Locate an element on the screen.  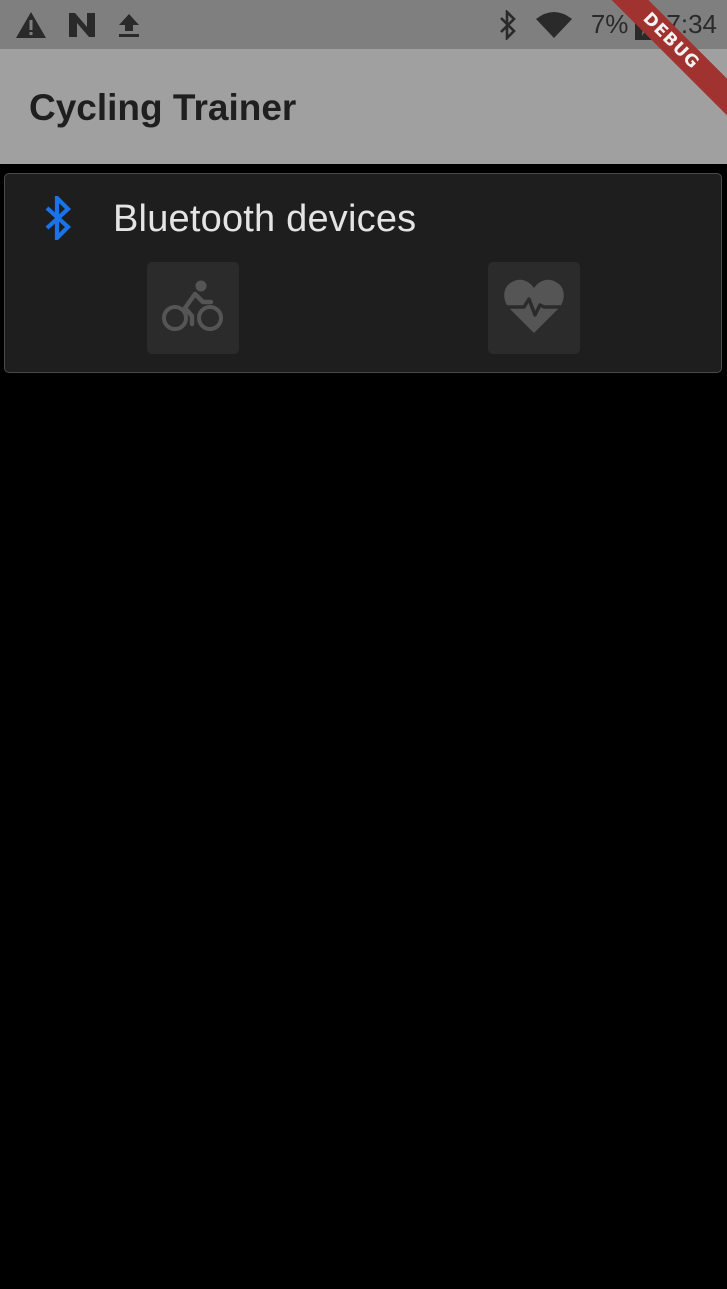
upload-icon is located at coordinates (129, 25).